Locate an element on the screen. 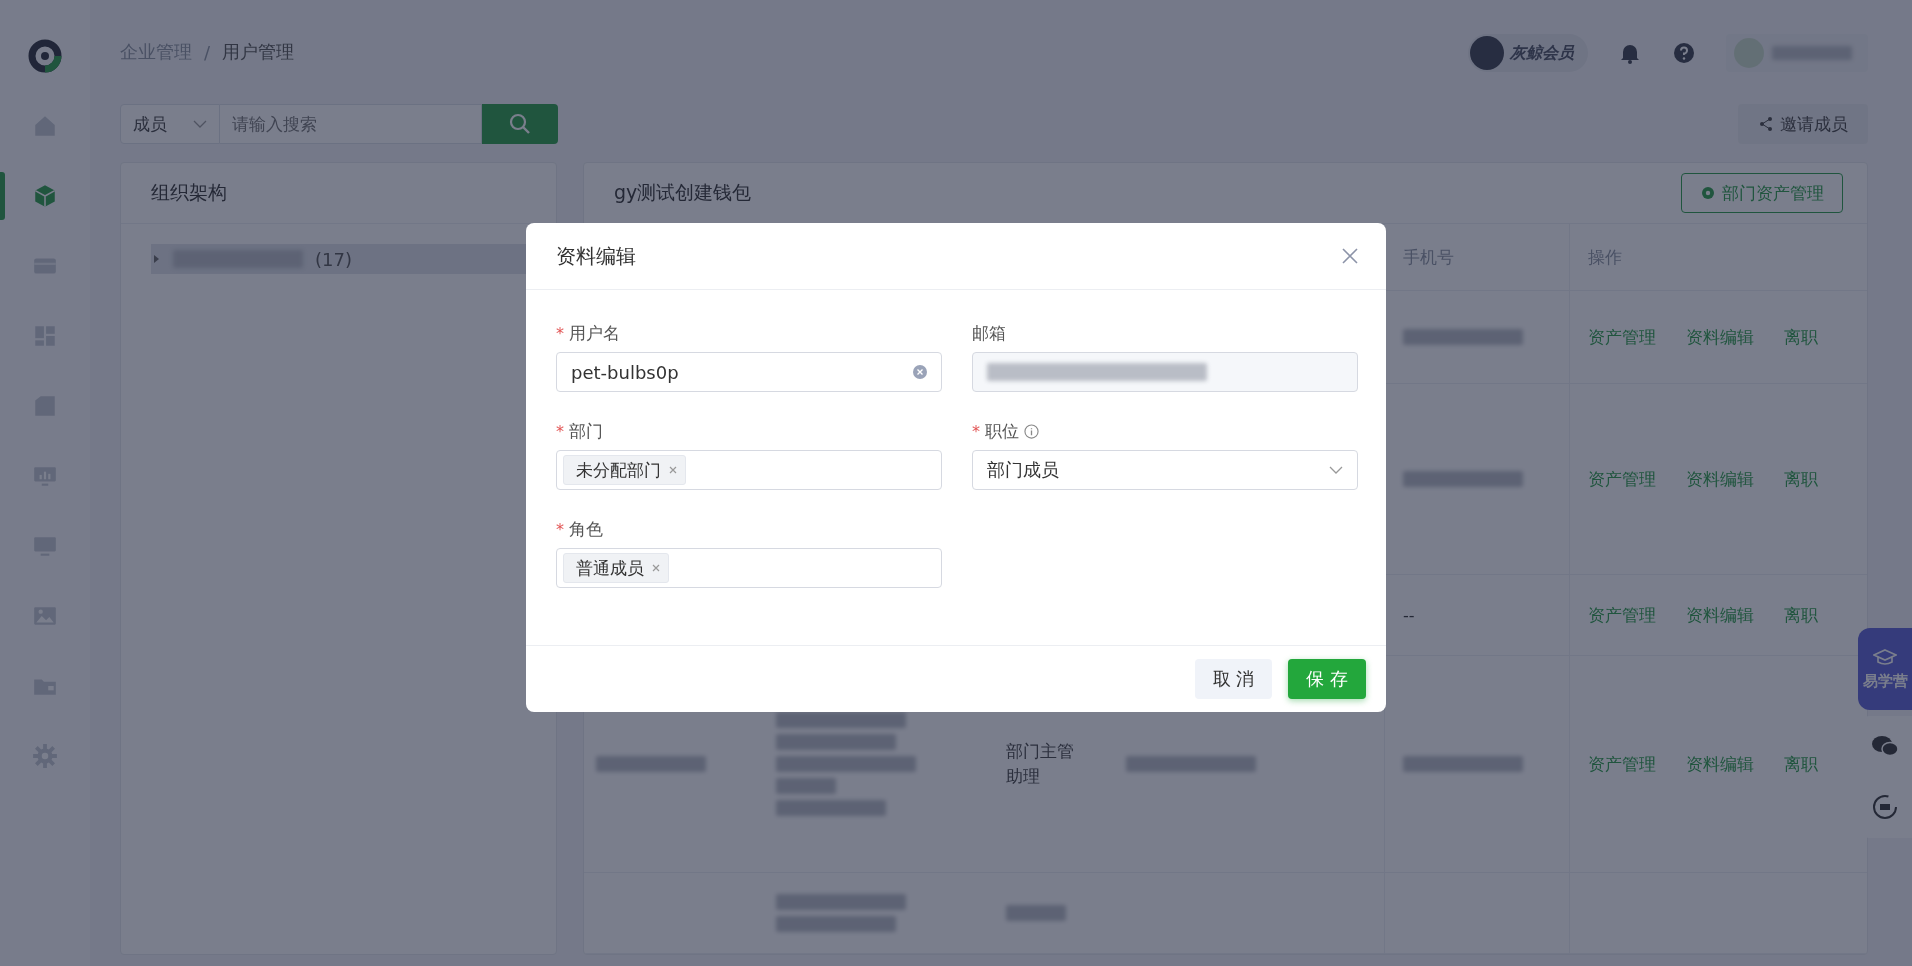 This screenshot has width=1912, height=966. asset-management-button: 部门资产管理 is located at coordinates (1762, 193).